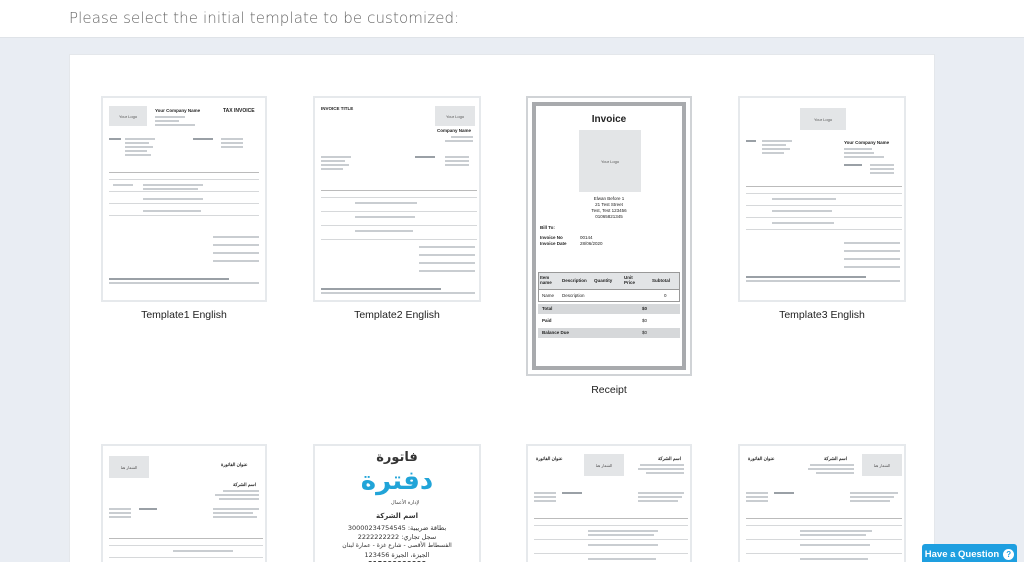  Describe the element at coordinates (547, 227) in the screenshot. I see `bill-to-label: Bill To:` at that location.